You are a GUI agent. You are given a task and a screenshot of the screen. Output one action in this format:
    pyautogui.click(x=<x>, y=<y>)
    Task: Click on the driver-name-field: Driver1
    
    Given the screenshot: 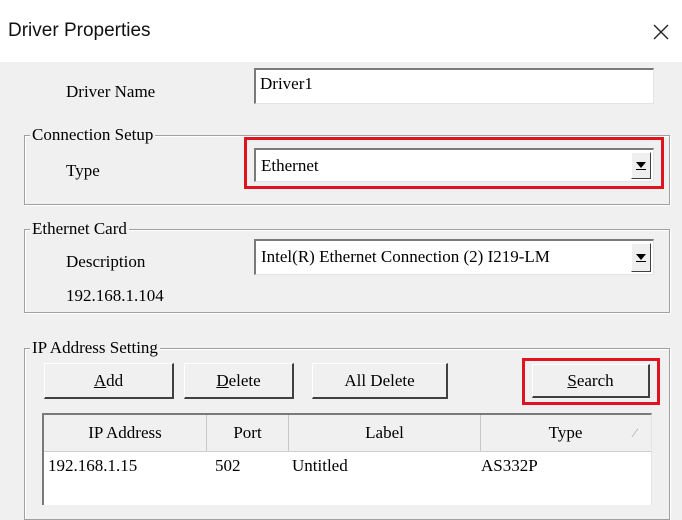 What is the action you would take?
    pyautogui.click(x=454, y=86)
    